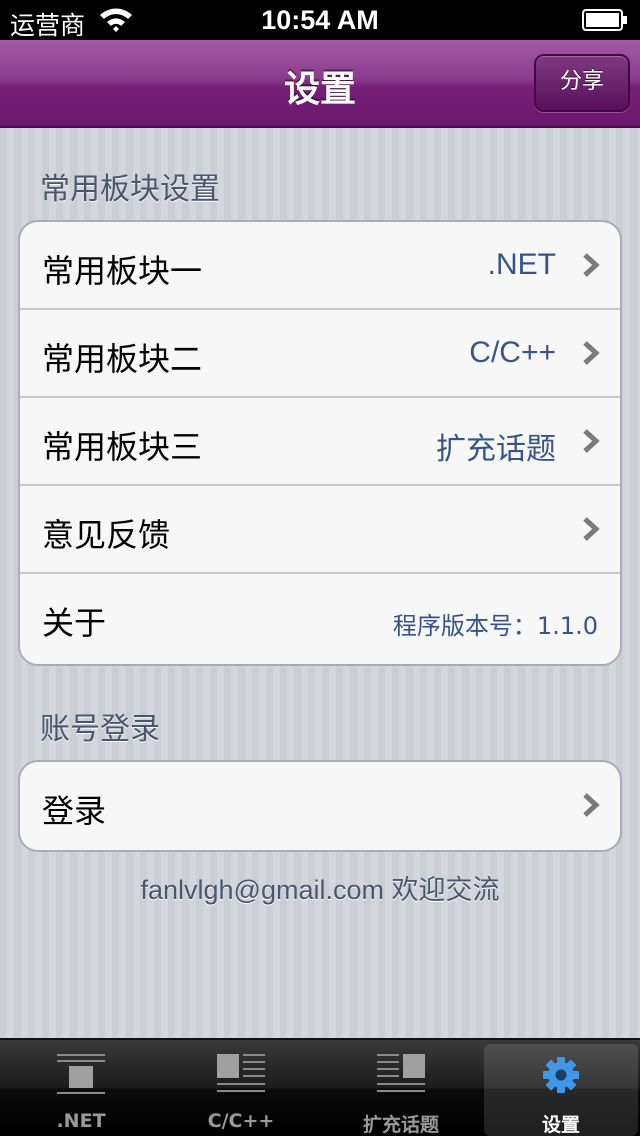  I want to click on cell-label: 关于, so click(74, 623).